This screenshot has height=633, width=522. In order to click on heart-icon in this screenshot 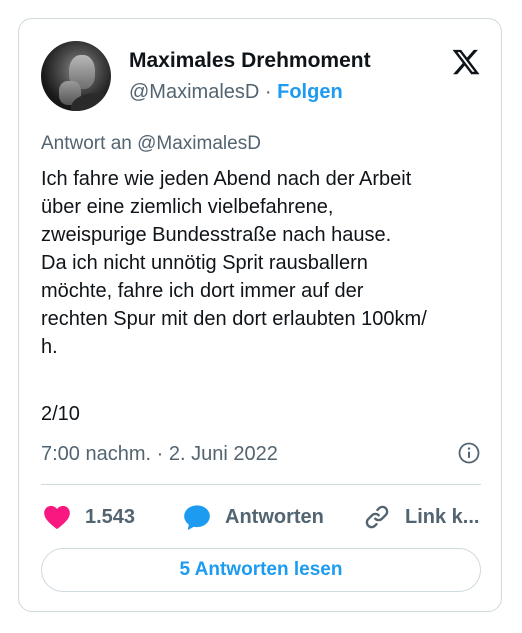, I will do `click(57, 517)`.